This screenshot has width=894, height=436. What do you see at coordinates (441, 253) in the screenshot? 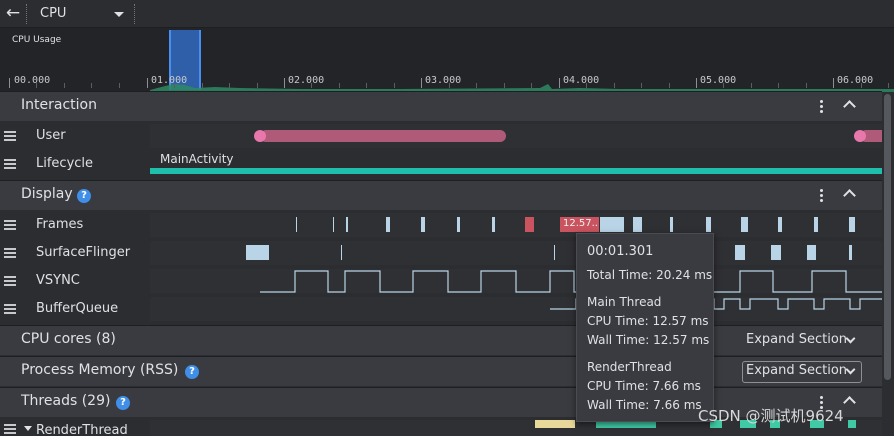
I see `track-row-surfaceflinger: SurfaceFlinger` at bounding box center [441, 253].